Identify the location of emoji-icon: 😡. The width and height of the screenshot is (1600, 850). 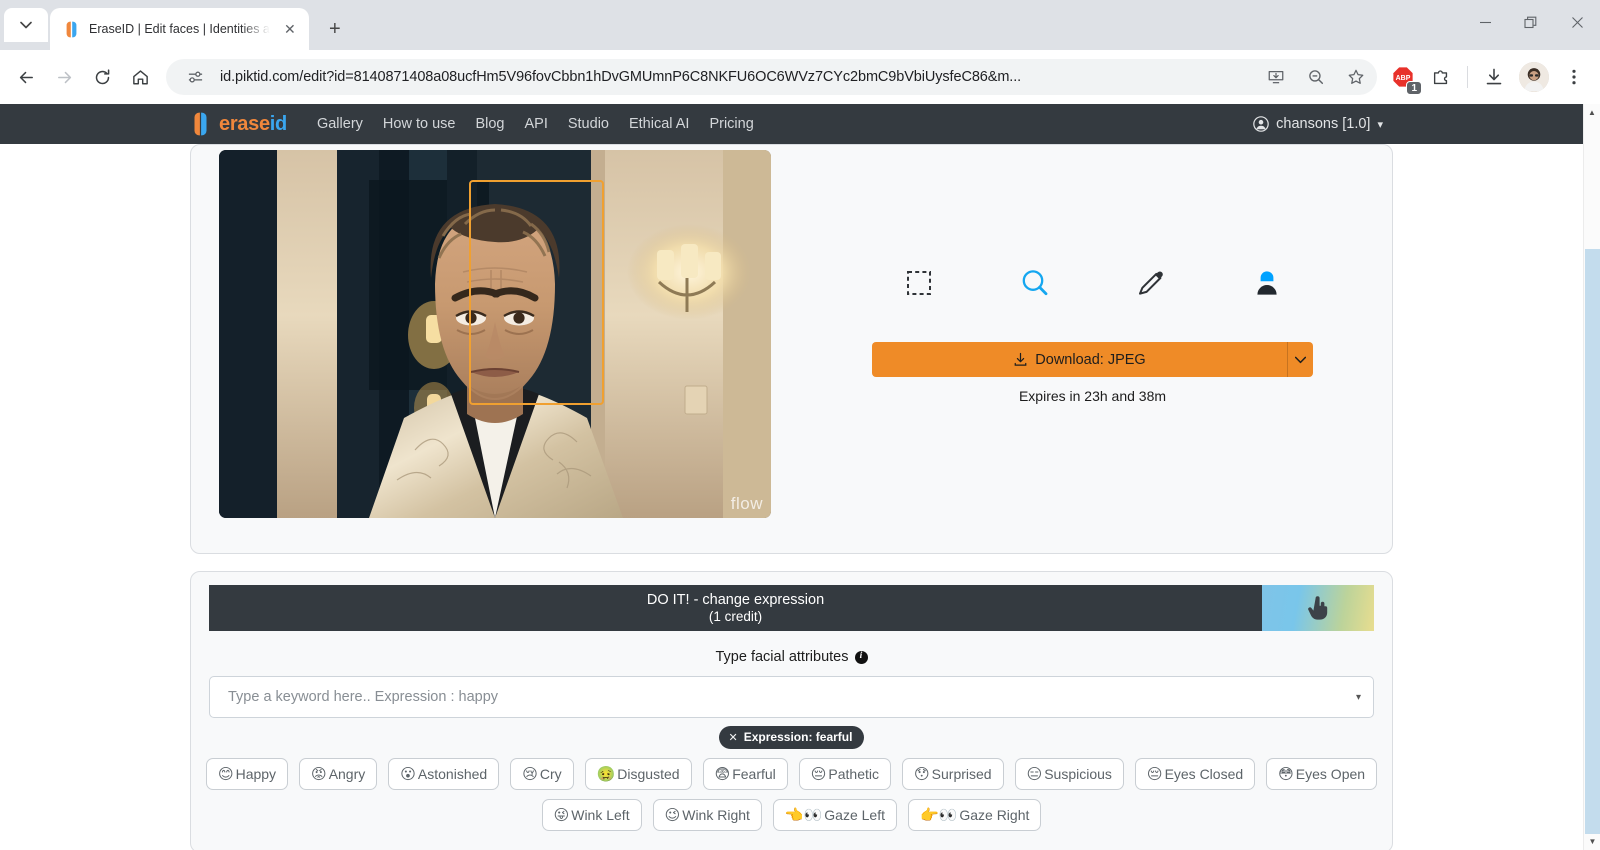
(319, 773).